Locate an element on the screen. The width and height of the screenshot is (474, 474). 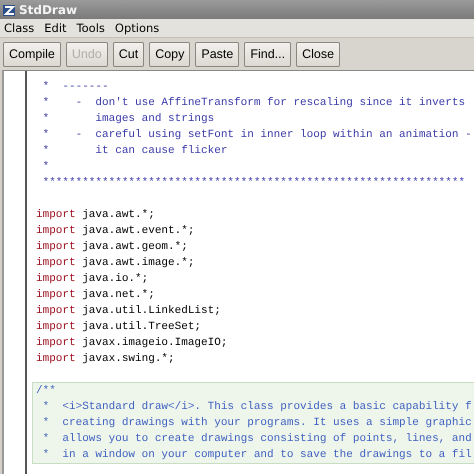
toolbar-button: Paste is located at coordinates (217, 54).